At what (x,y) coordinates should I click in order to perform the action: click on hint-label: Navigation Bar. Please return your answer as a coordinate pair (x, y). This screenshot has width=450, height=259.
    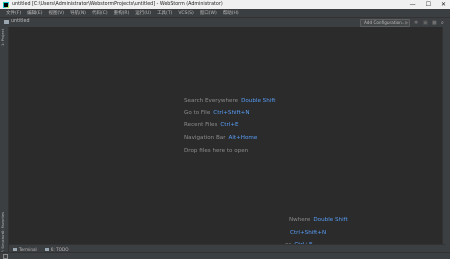
    Looking at the image, I should click on (205, 138).